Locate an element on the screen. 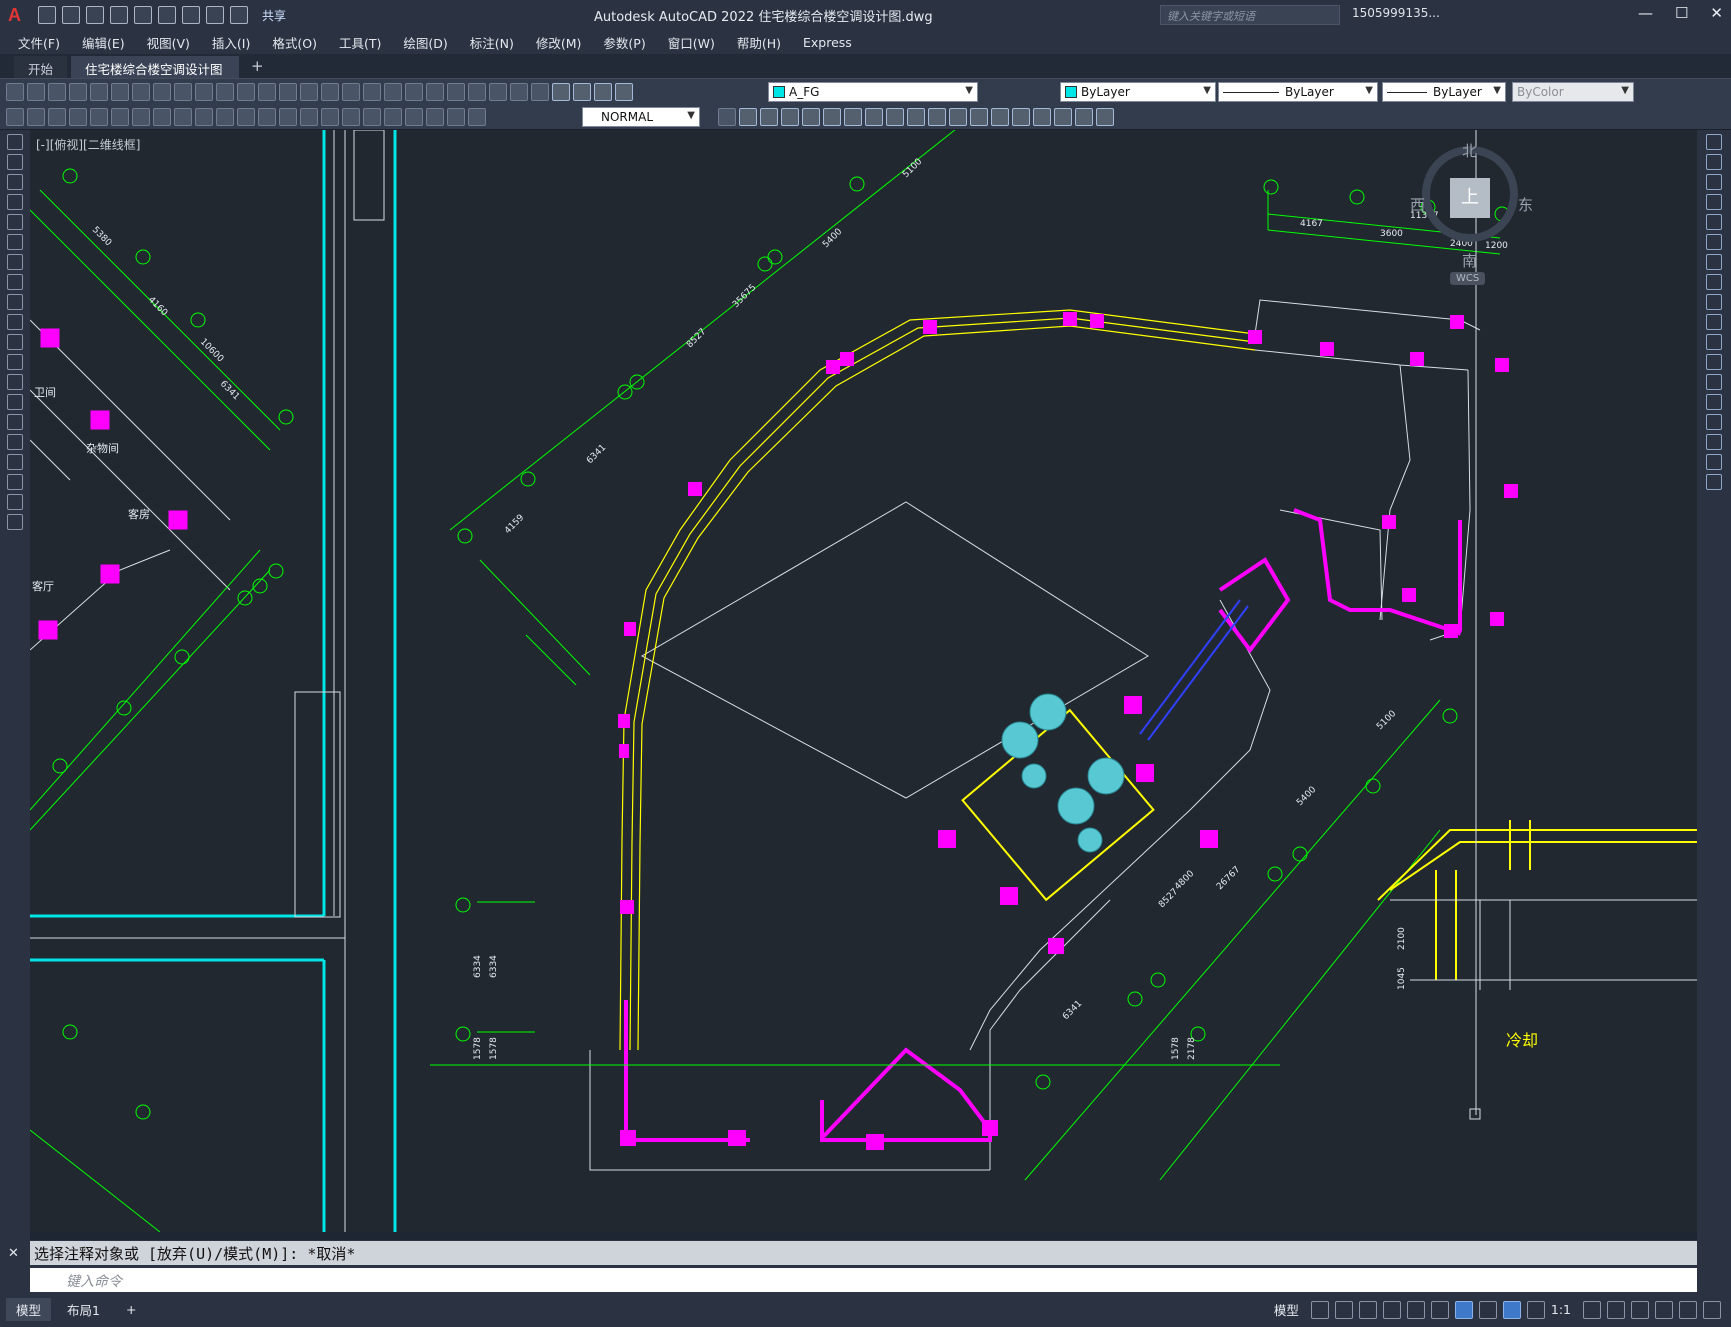 This screenshot has width=1731, height=1327. continue-dim-icon is located at coordinates (288, 116).